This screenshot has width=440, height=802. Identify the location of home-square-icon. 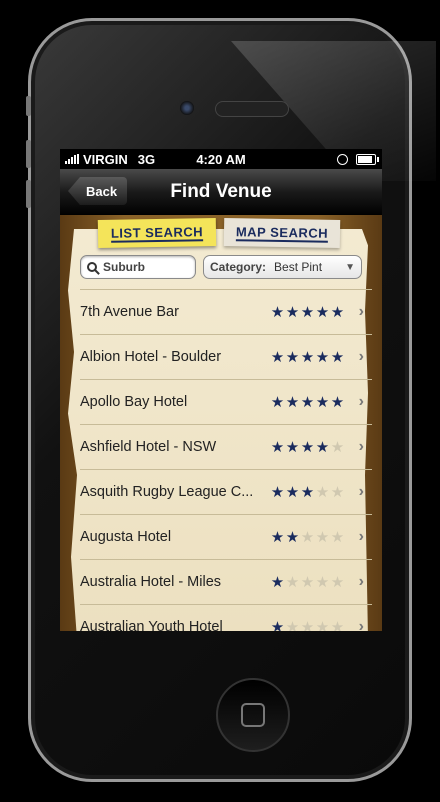
(253, 715).